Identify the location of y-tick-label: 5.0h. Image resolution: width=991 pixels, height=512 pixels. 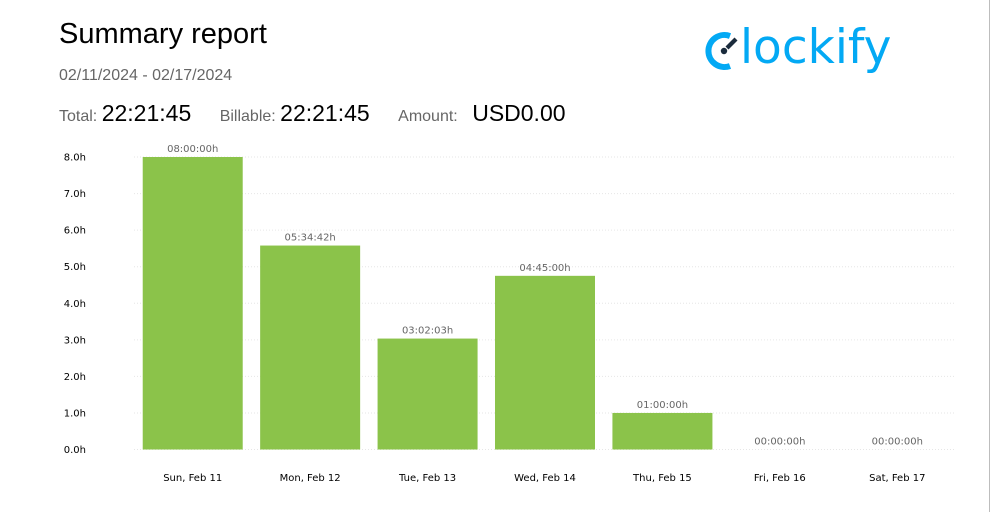
(75, 267).